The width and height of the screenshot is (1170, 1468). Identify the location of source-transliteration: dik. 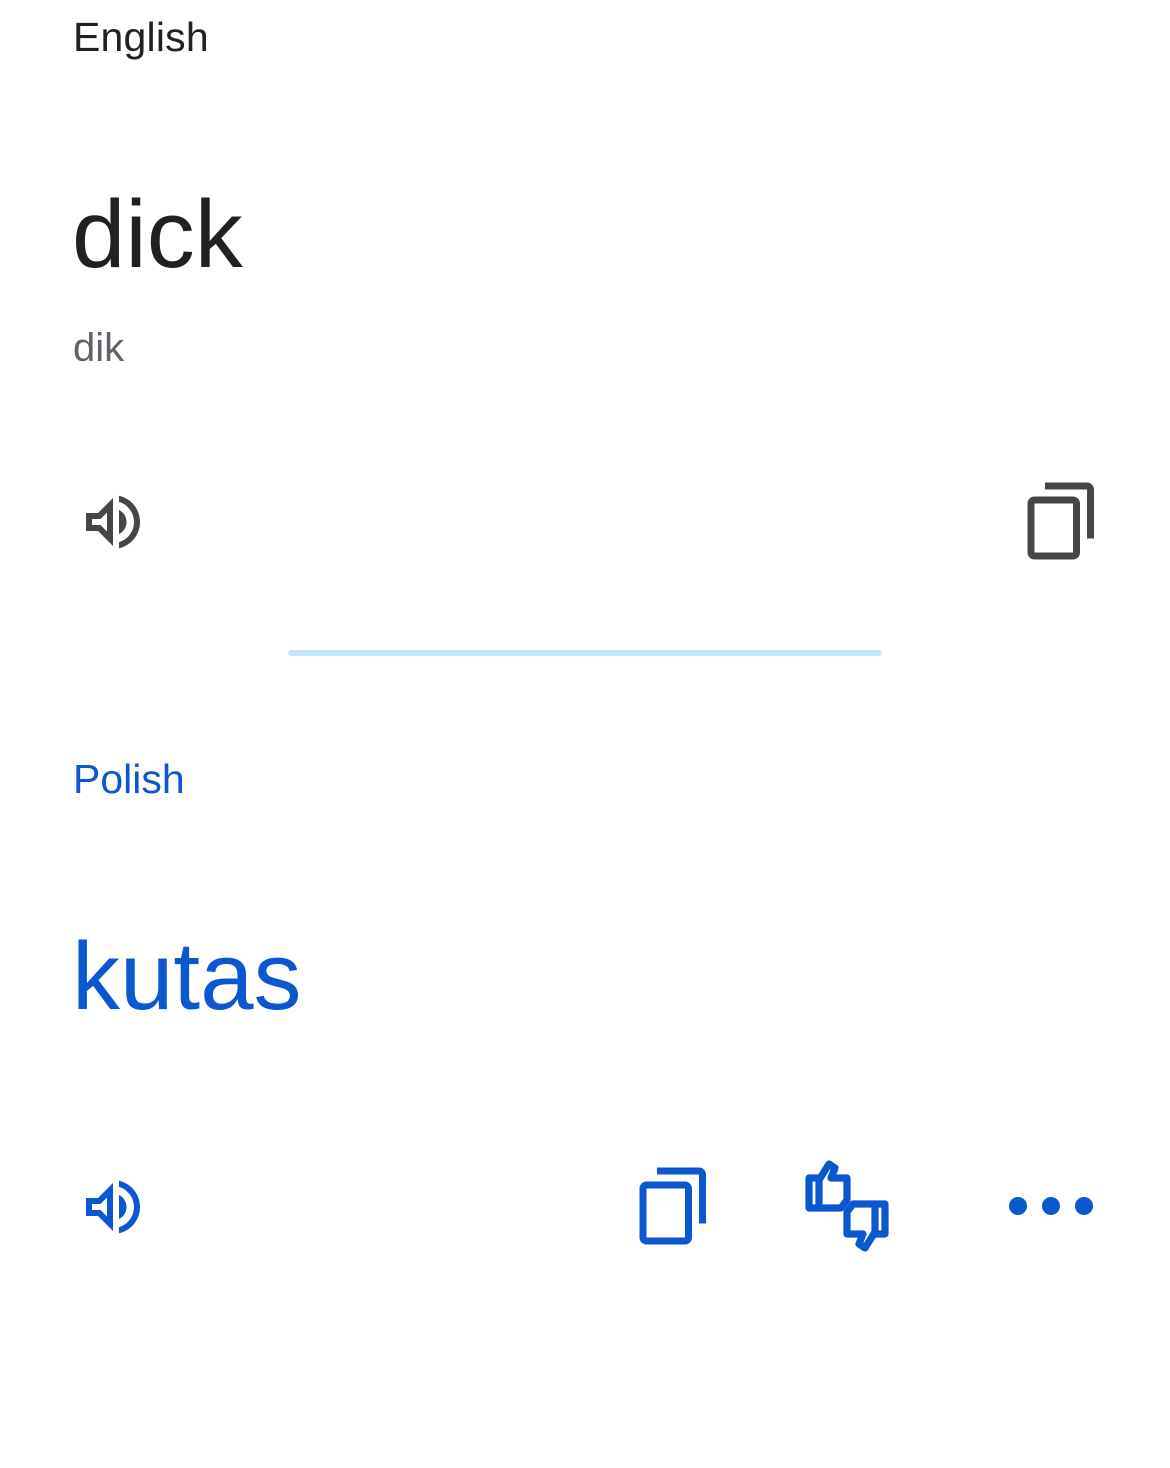
(99, 348).